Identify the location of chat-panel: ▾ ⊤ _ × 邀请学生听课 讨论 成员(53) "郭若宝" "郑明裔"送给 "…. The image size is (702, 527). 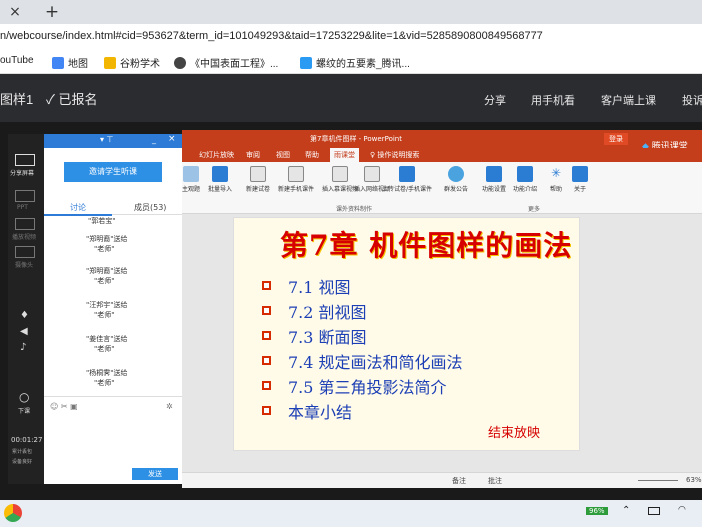
(113, 309).